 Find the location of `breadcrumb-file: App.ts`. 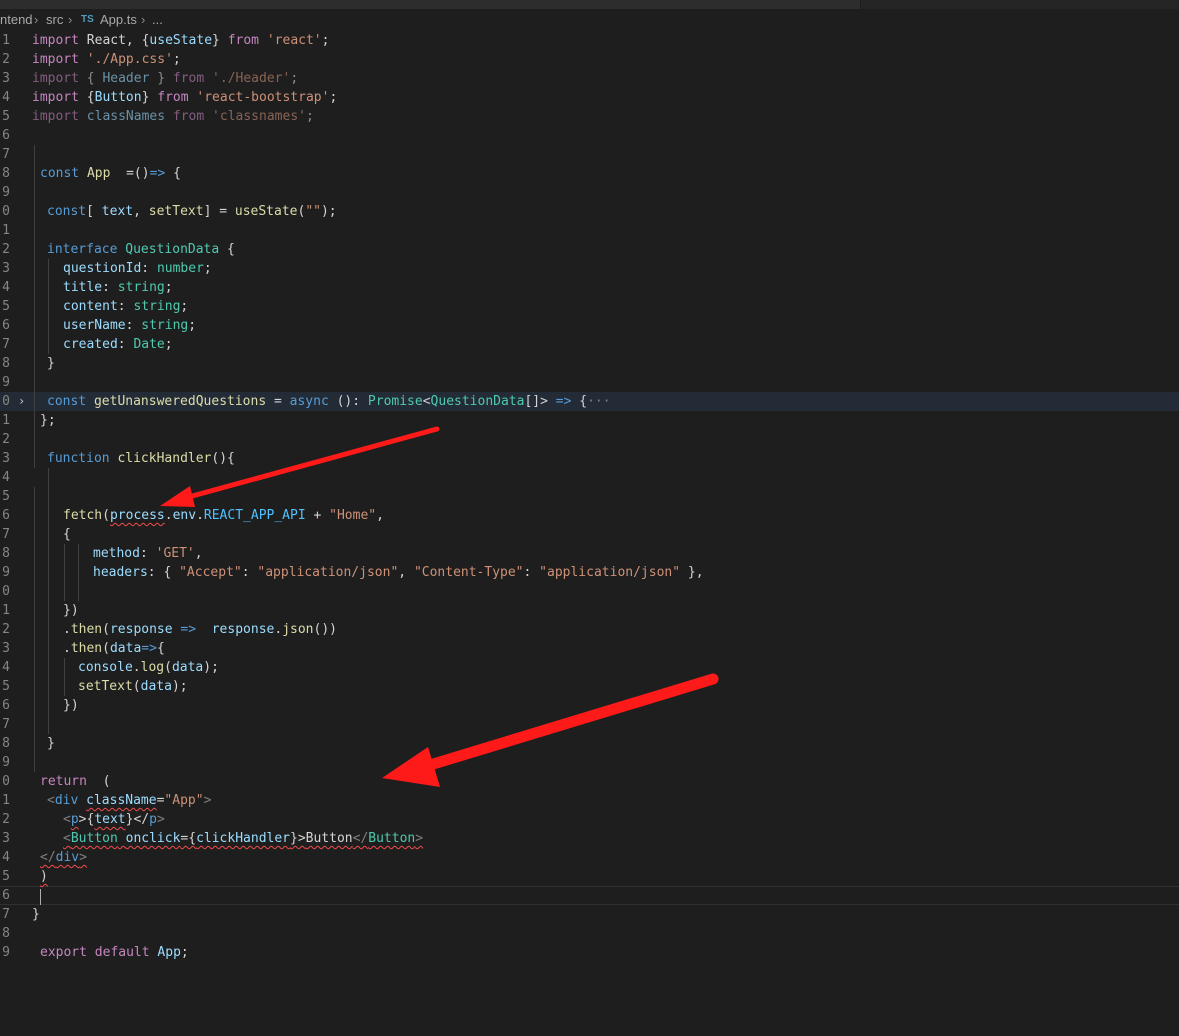

breadcrumb-file: App.ts is located at coordinates (118, 20).